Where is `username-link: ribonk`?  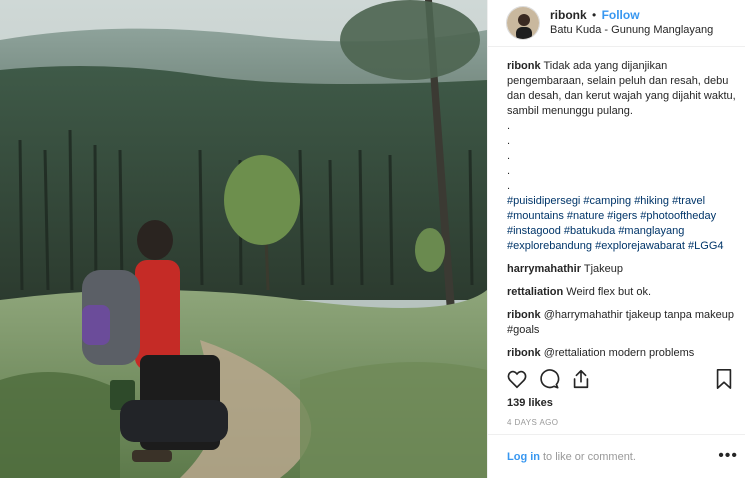 username-link: ribonk is located at coordinates (568, 15).